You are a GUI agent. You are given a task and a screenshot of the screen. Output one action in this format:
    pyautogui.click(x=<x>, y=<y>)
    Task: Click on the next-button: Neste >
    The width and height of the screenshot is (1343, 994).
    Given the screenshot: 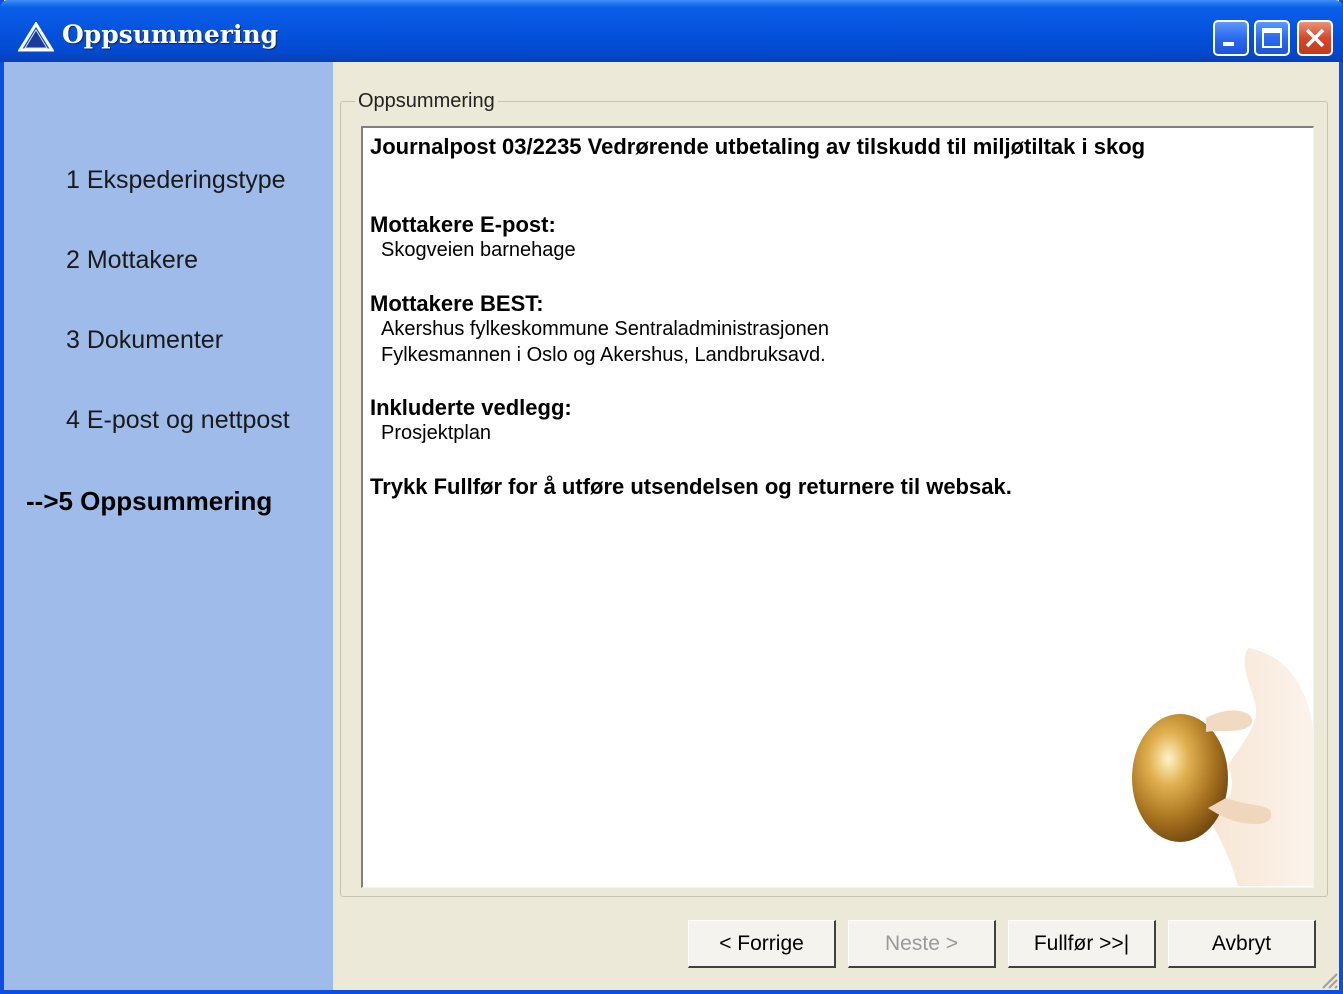 What is the action you would take?
    pyautogui.click(x=922, y=944)
    